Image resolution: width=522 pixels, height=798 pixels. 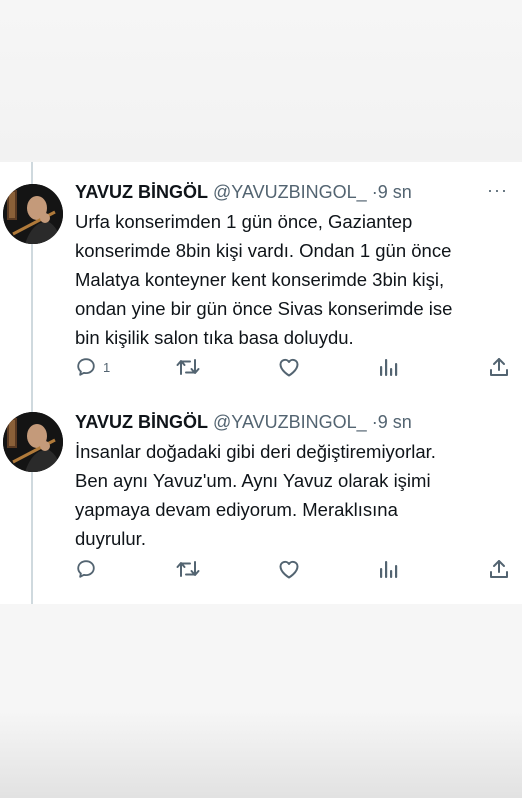 I want to click on tweet-text-line: Urfa konserimden 1 gün önce, Gaziantep, so click(x=244, y=221).